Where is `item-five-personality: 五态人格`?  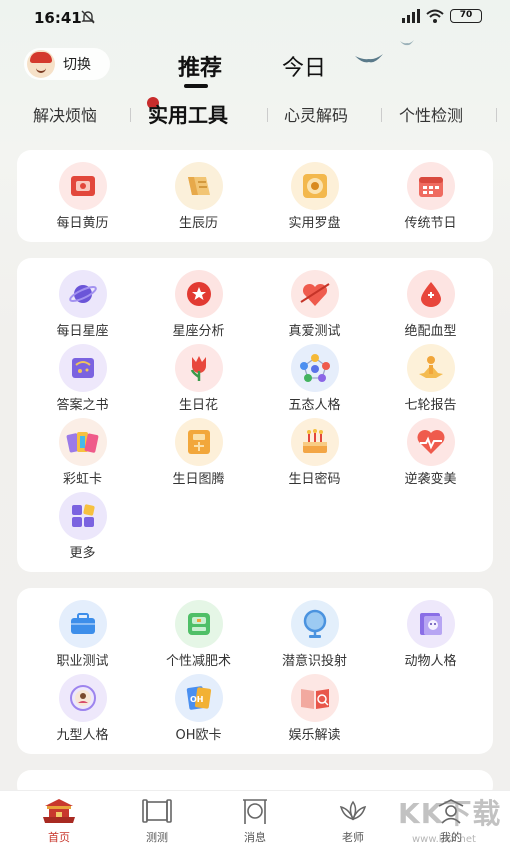 item-five-personality: 五态人格 is located at coordinates (314, 379).